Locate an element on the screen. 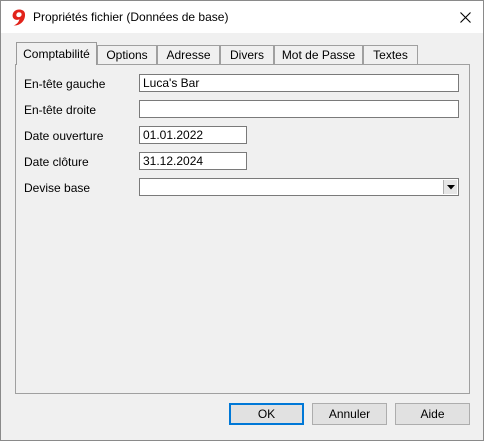 Image resolution: width=484 pixels, height=441 pixels. header-left-label: En-tête gauche is located at coordinates (65, 84).